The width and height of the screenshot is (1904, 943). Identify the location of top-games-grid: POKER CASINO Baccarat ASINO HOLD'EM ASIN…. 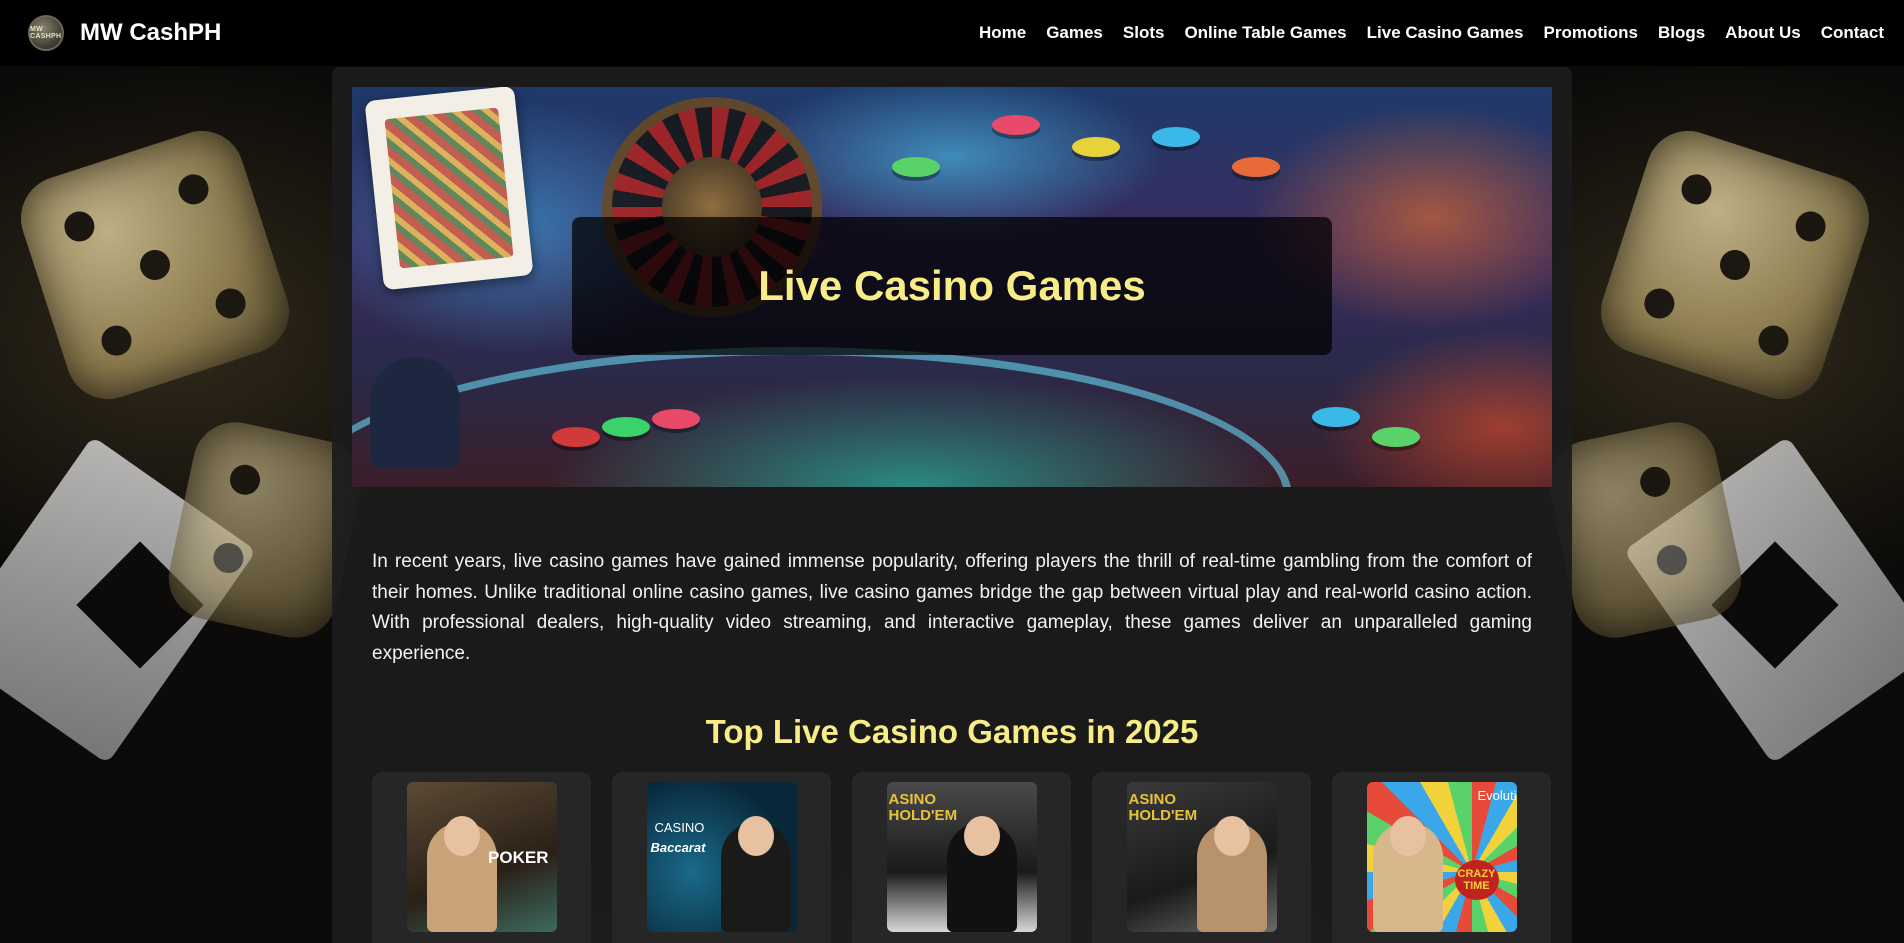
(962, 857).